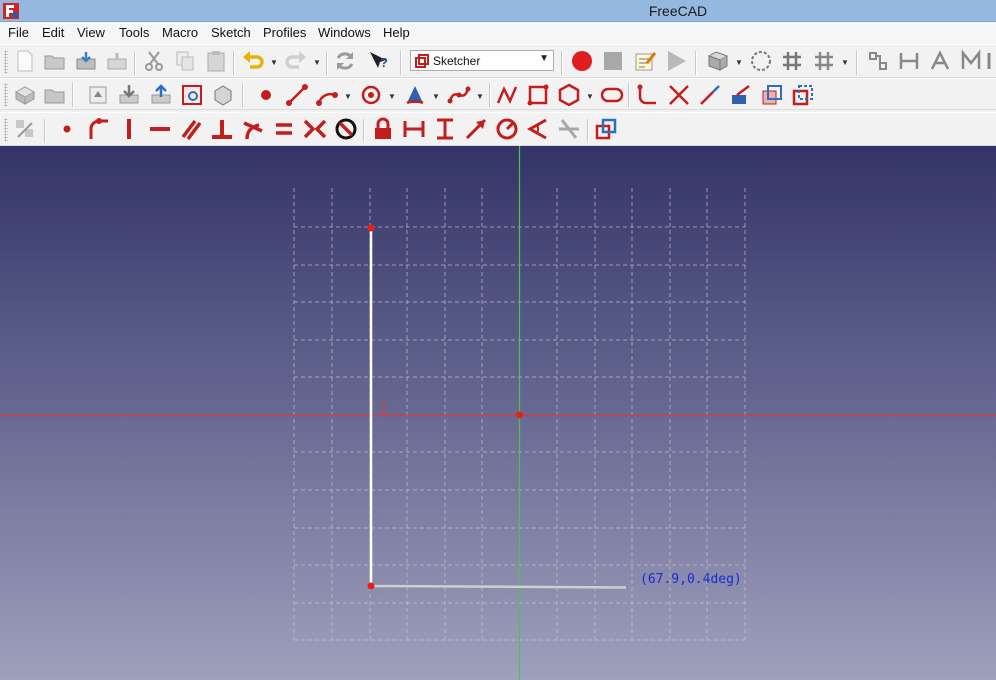  What do you see at coordinates (569, 95) in the screenshot?
I see `polygon-icon` at bounding box center [569, 95].